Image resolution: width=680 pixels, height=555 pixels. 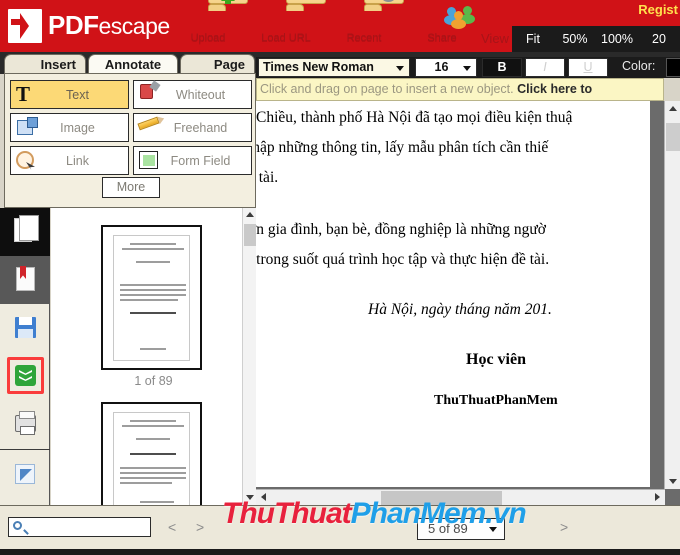 I want to click on page-number-select: 5 of 89, so click(x=461, y=529).